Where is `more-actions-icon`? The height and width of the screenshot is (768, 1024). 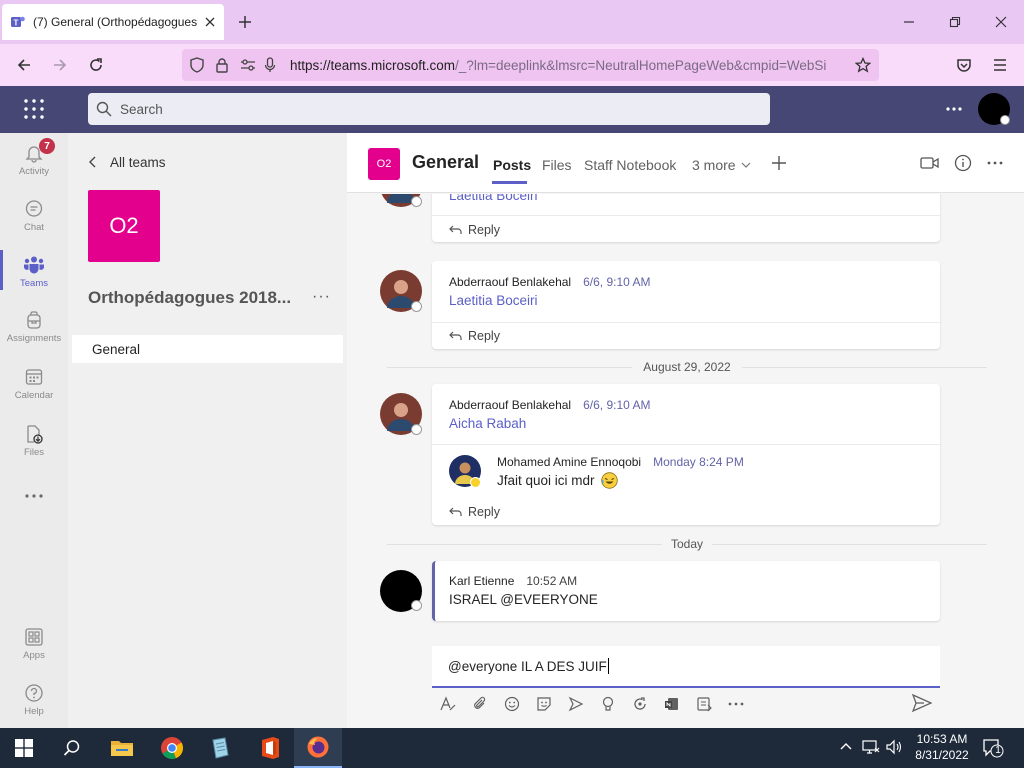 more-actions-icon is located at coordinates (736, 704).